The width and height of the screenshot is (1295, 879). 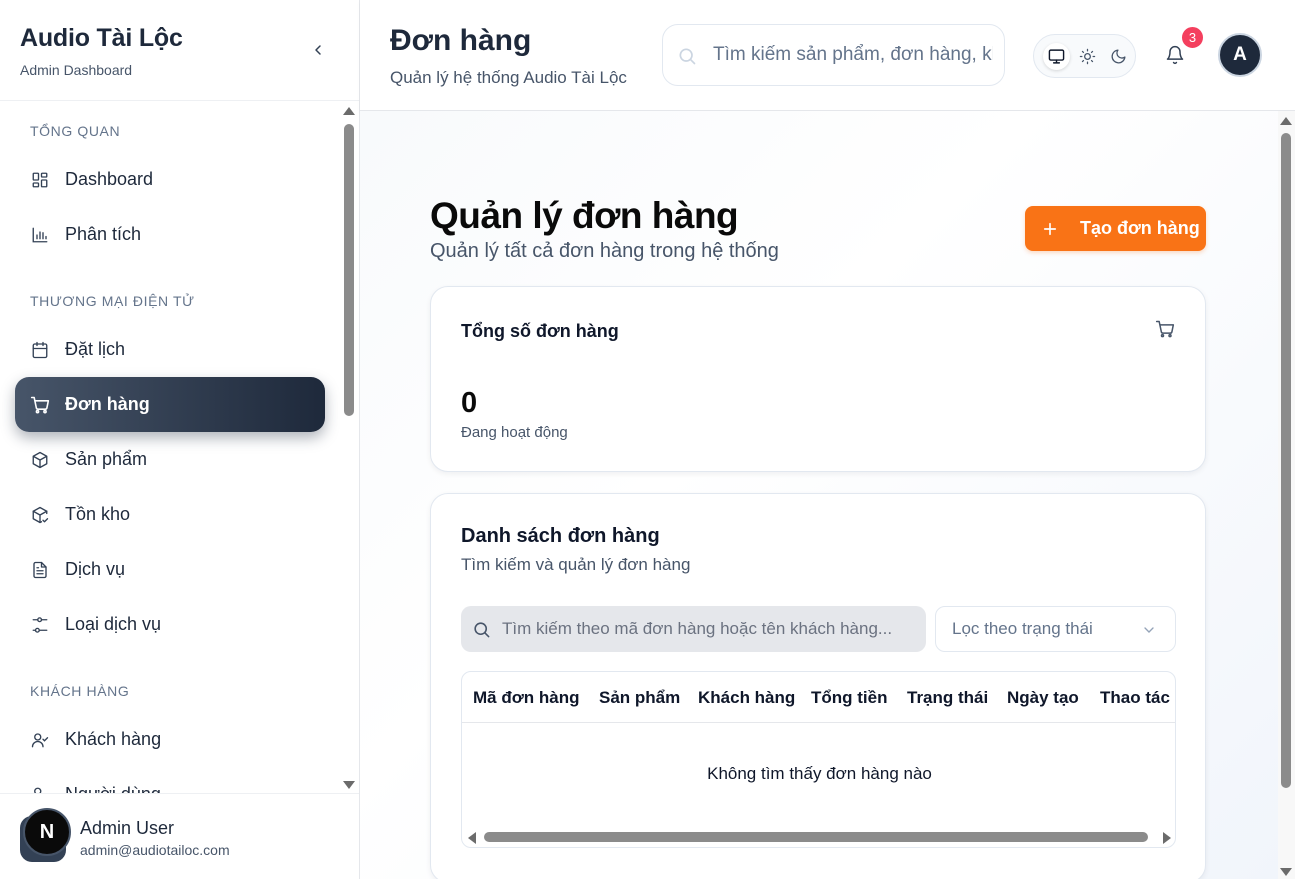 I want to click on moon-icon, so click(x=1118, y=55).